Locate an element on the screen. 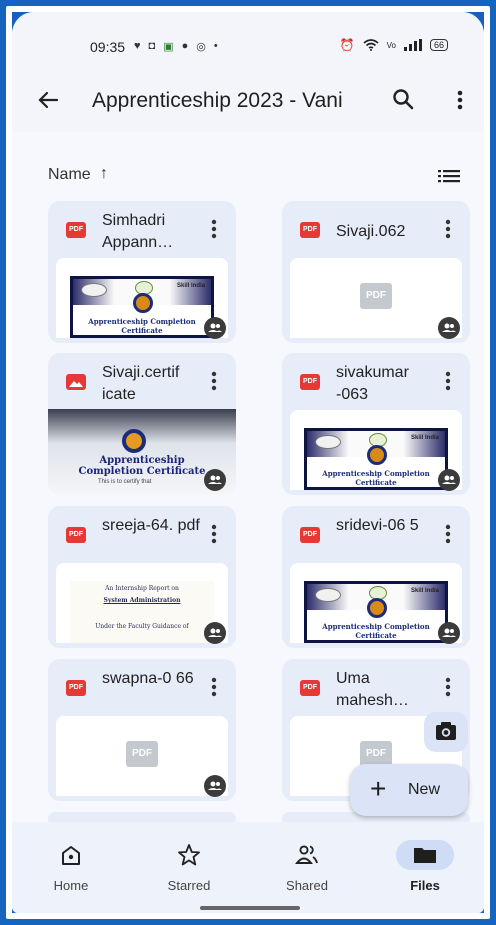  volte-icon: Vo is located at coordinates (391, 45).